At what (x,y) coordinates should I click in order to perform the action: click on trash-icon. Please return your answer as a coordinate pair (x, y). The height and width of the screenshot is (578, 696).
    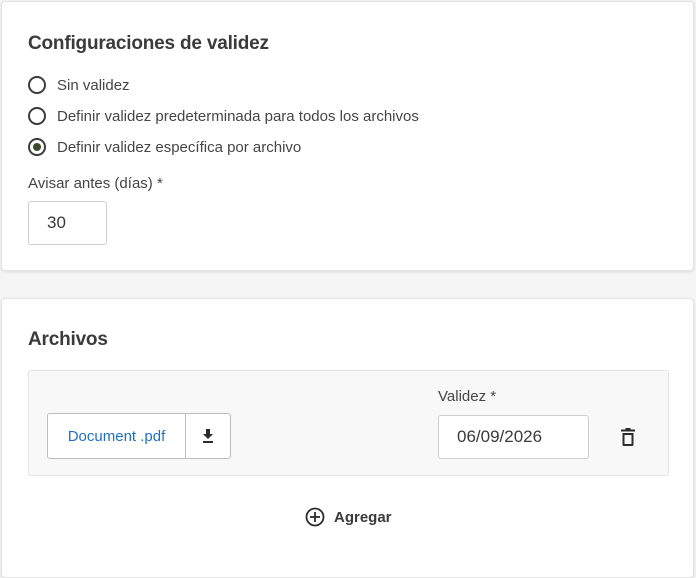
    Looking at the image, I should click on (628, 437).